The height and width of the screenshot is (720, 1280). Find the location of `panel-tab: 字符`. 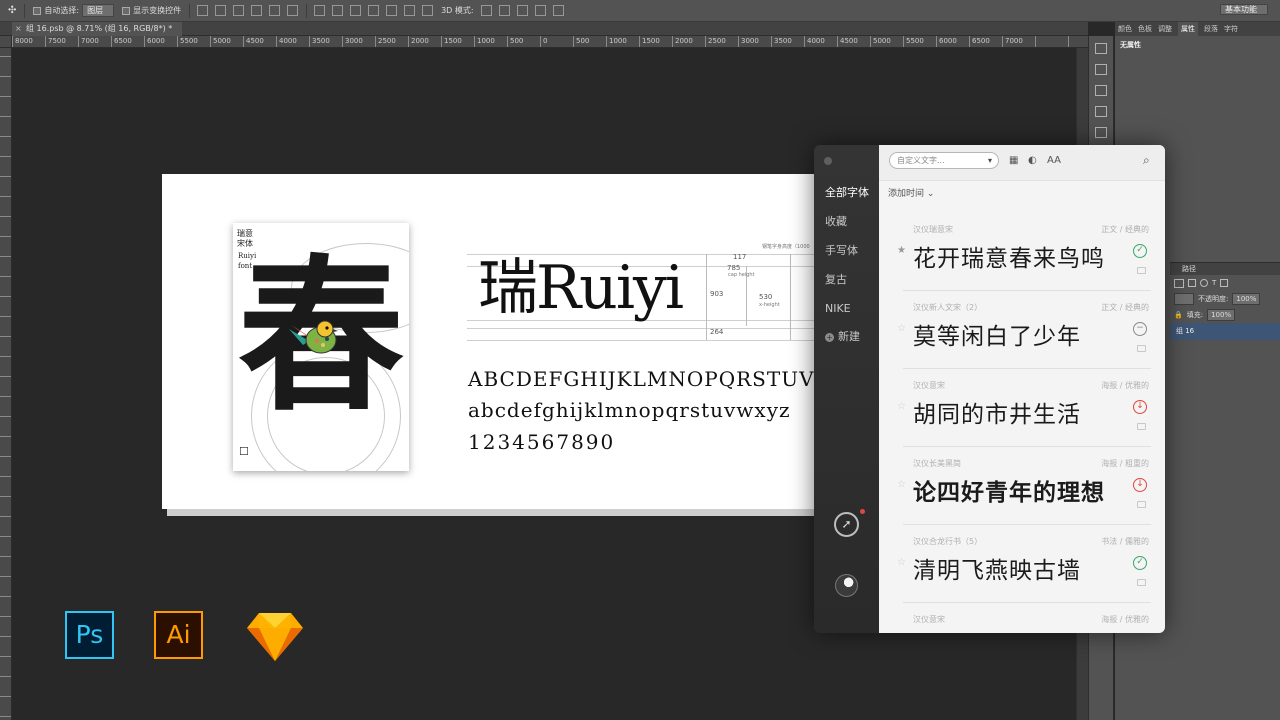

panel-tab: 字符 is located at coordinates (1231, 29).